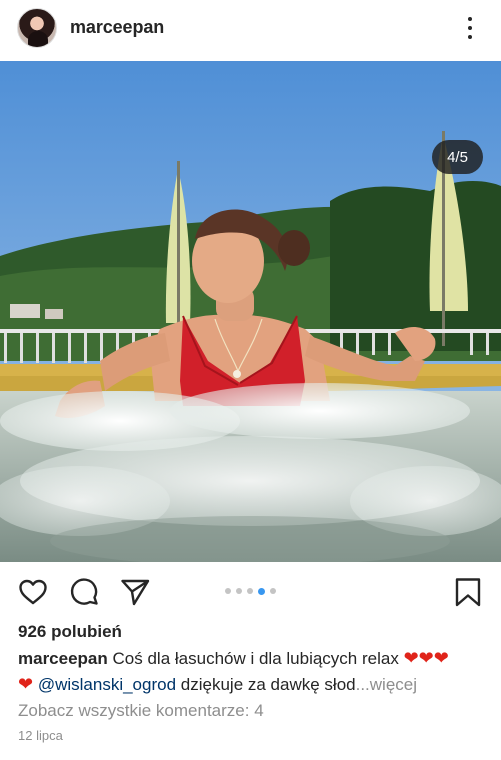 The height and width of the screenshot is (760, 501). I want to click on caption-mention: @wislanski_ogrod, so click(107, 684).